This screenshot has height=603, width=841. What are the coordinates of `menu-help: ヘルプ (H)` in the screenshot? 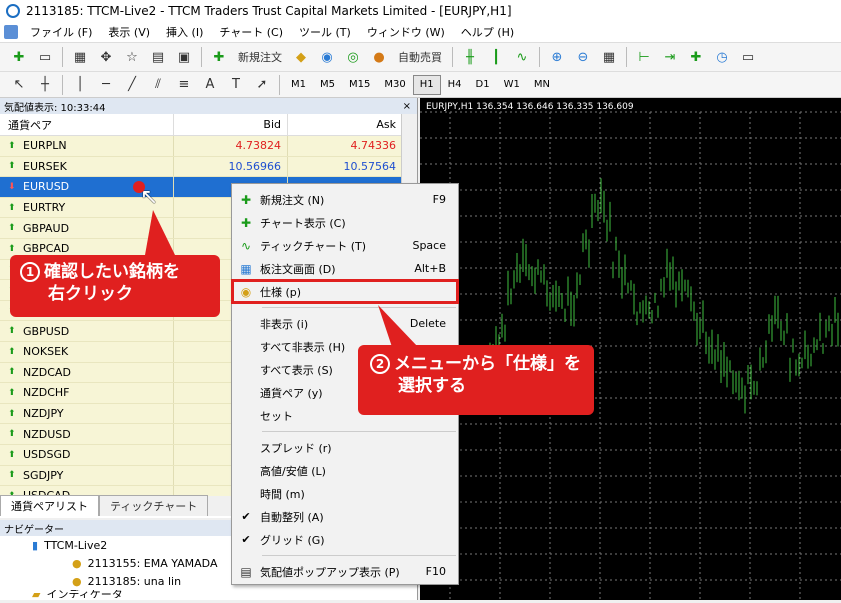 It's located at (487, 32).